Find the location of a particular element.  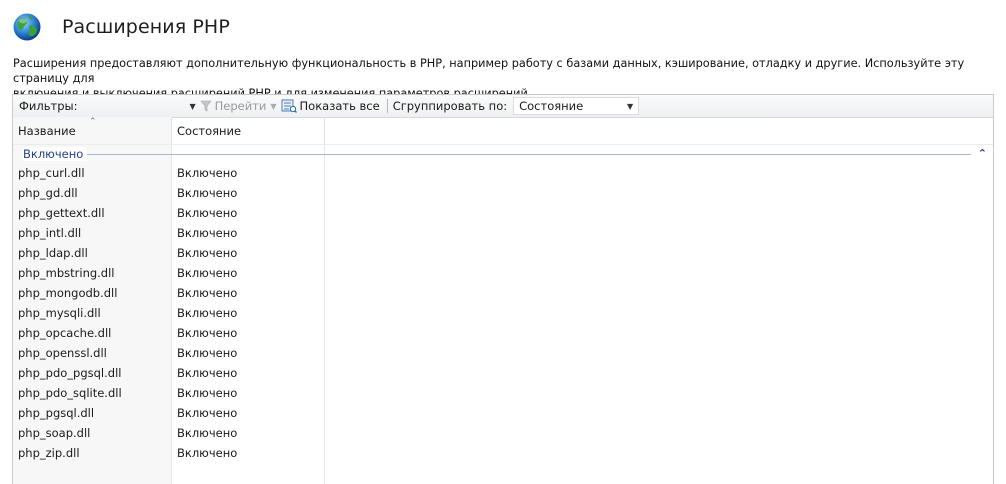

column-header-name-label: Название is located at coordinates (47, 131).